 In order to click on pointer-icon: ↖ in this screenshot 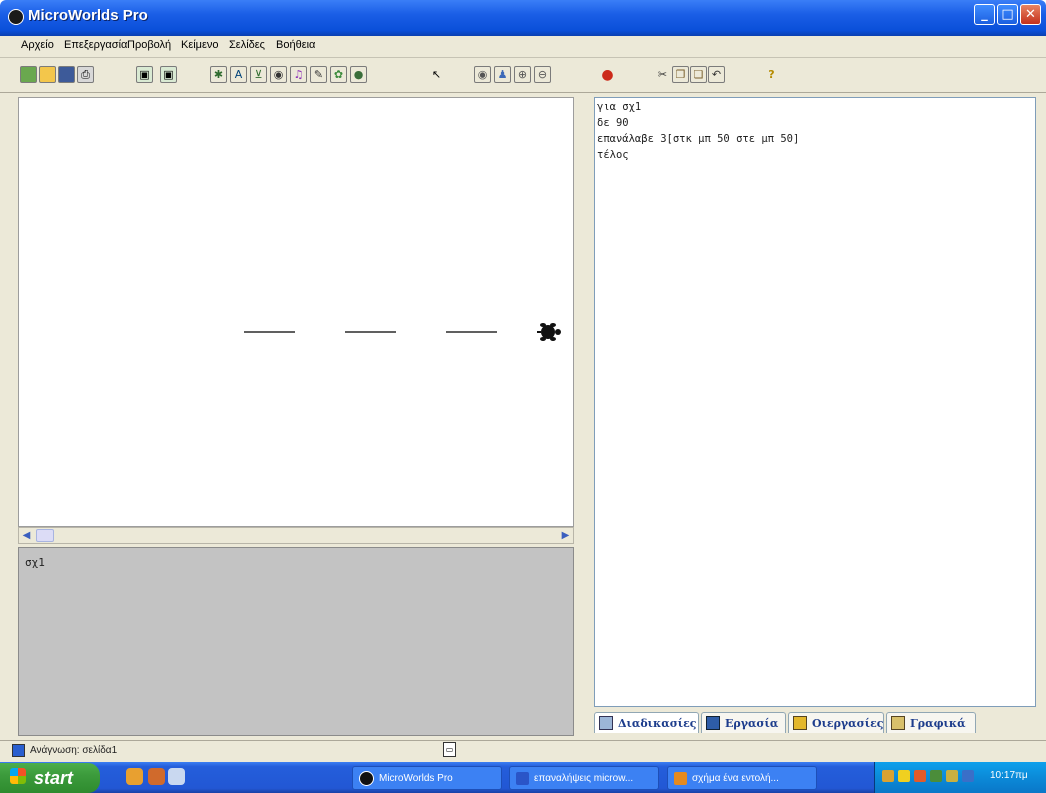, I will do `click(436, 74)`.